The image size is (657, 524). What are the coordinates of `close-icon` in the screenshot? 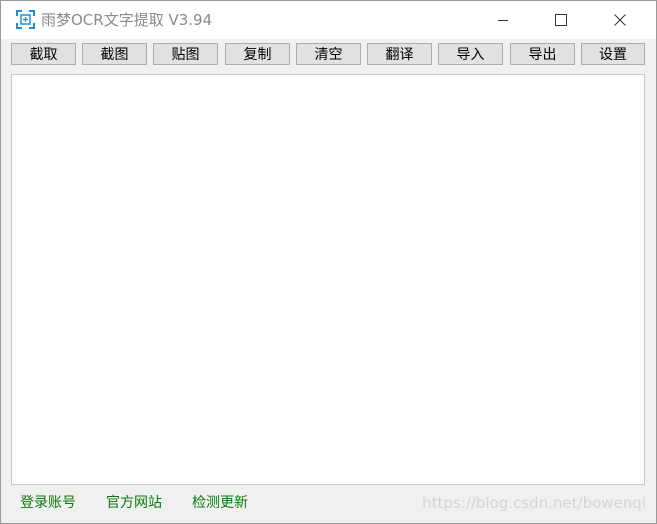 It's located at (620, 20).